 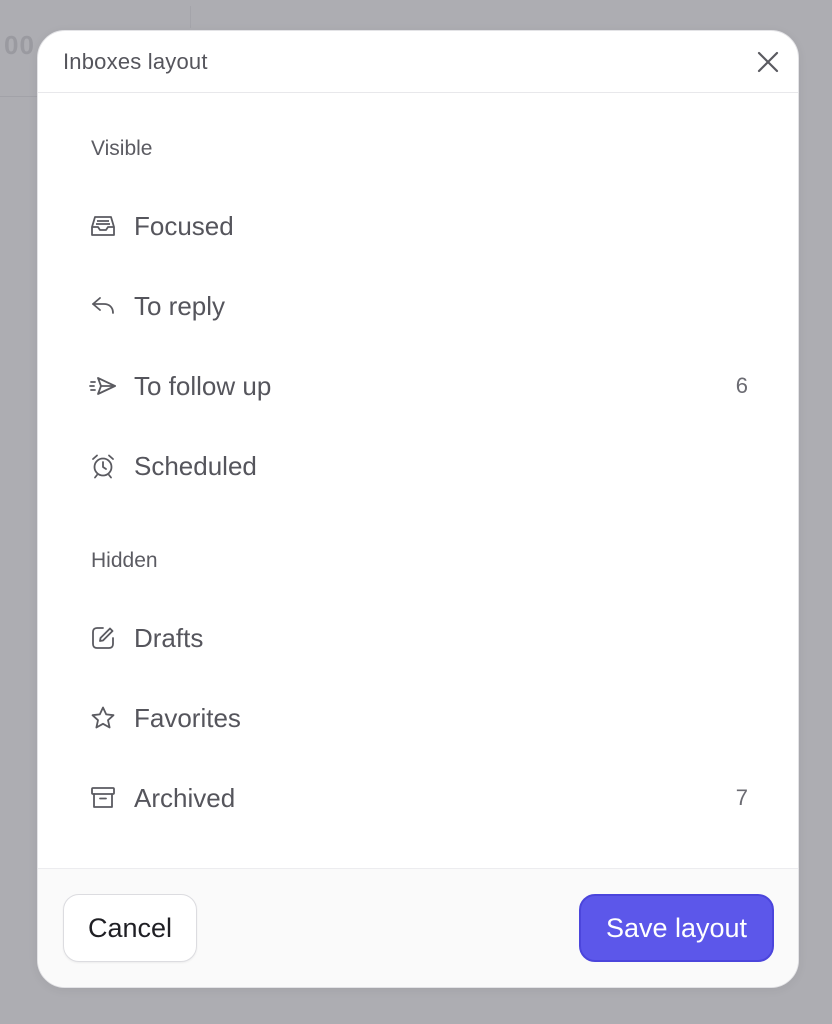 I want to click on inbox-item-label: Archived, so click(x=185, y=797).